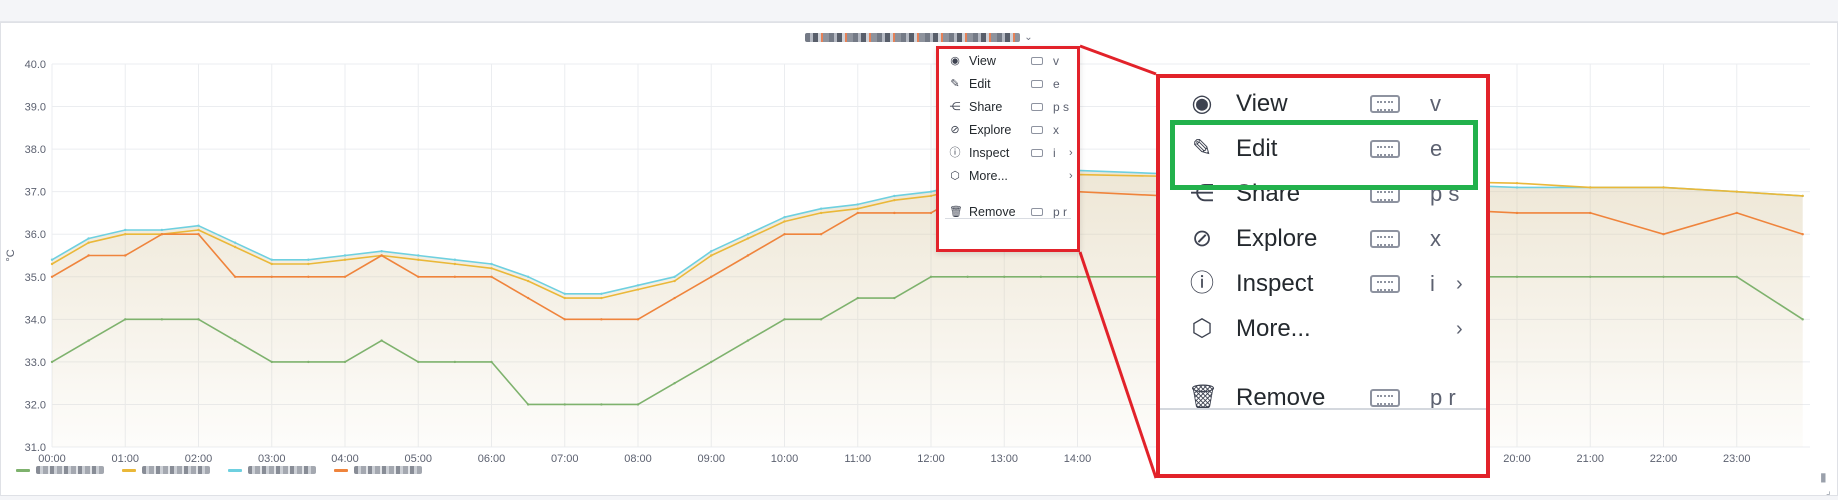 The image size is (1838, 500). What do you see at coordinates (35, 363) in the screenshot?
I see `y-tick-label: 33.0` at bounding box center [35, 363].